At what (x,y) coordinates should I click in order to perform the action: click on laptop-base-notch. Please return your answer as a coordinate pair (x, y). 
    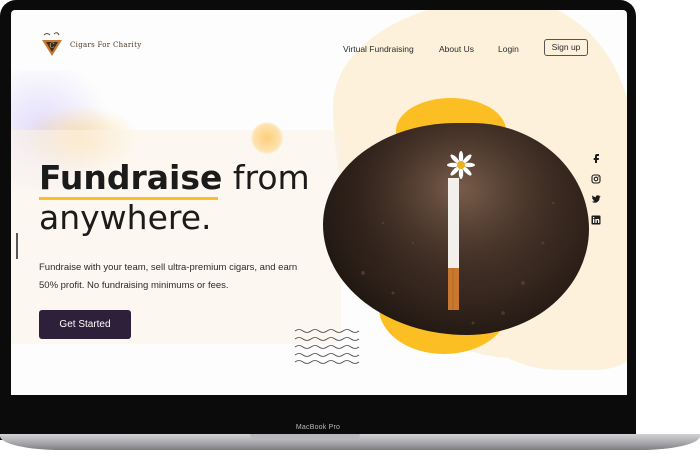
    Looking at the image, I should click on (305, 437).